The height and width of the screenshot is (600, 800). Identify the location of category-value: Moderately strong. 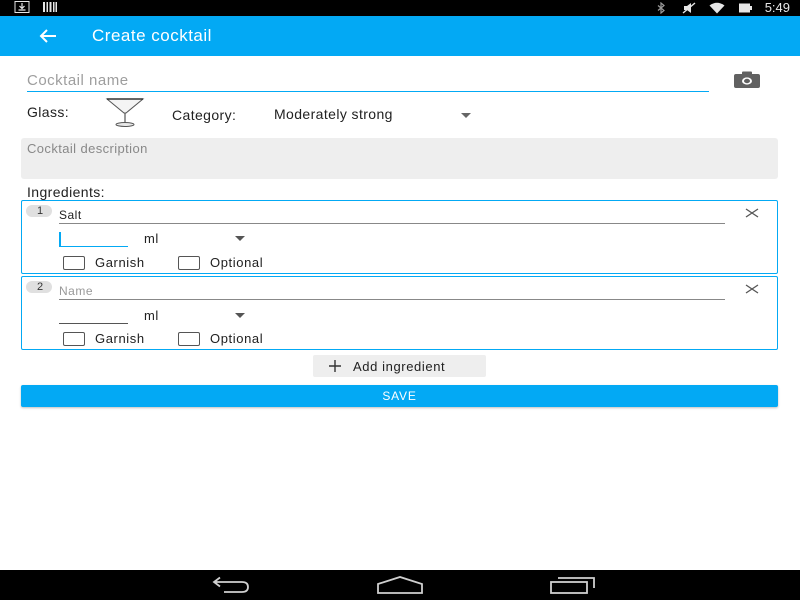
(333, 114).